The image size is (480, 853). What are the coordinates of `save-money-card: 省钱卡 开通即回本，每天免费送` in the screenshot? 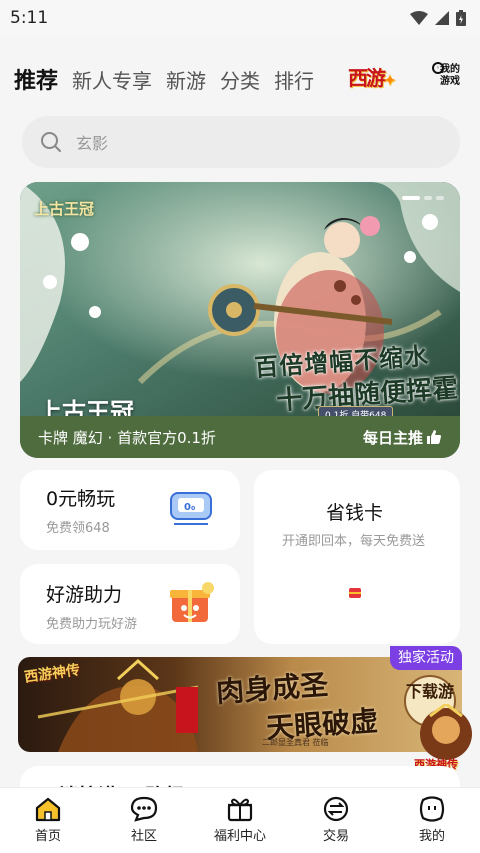 It's located at (357, 557).